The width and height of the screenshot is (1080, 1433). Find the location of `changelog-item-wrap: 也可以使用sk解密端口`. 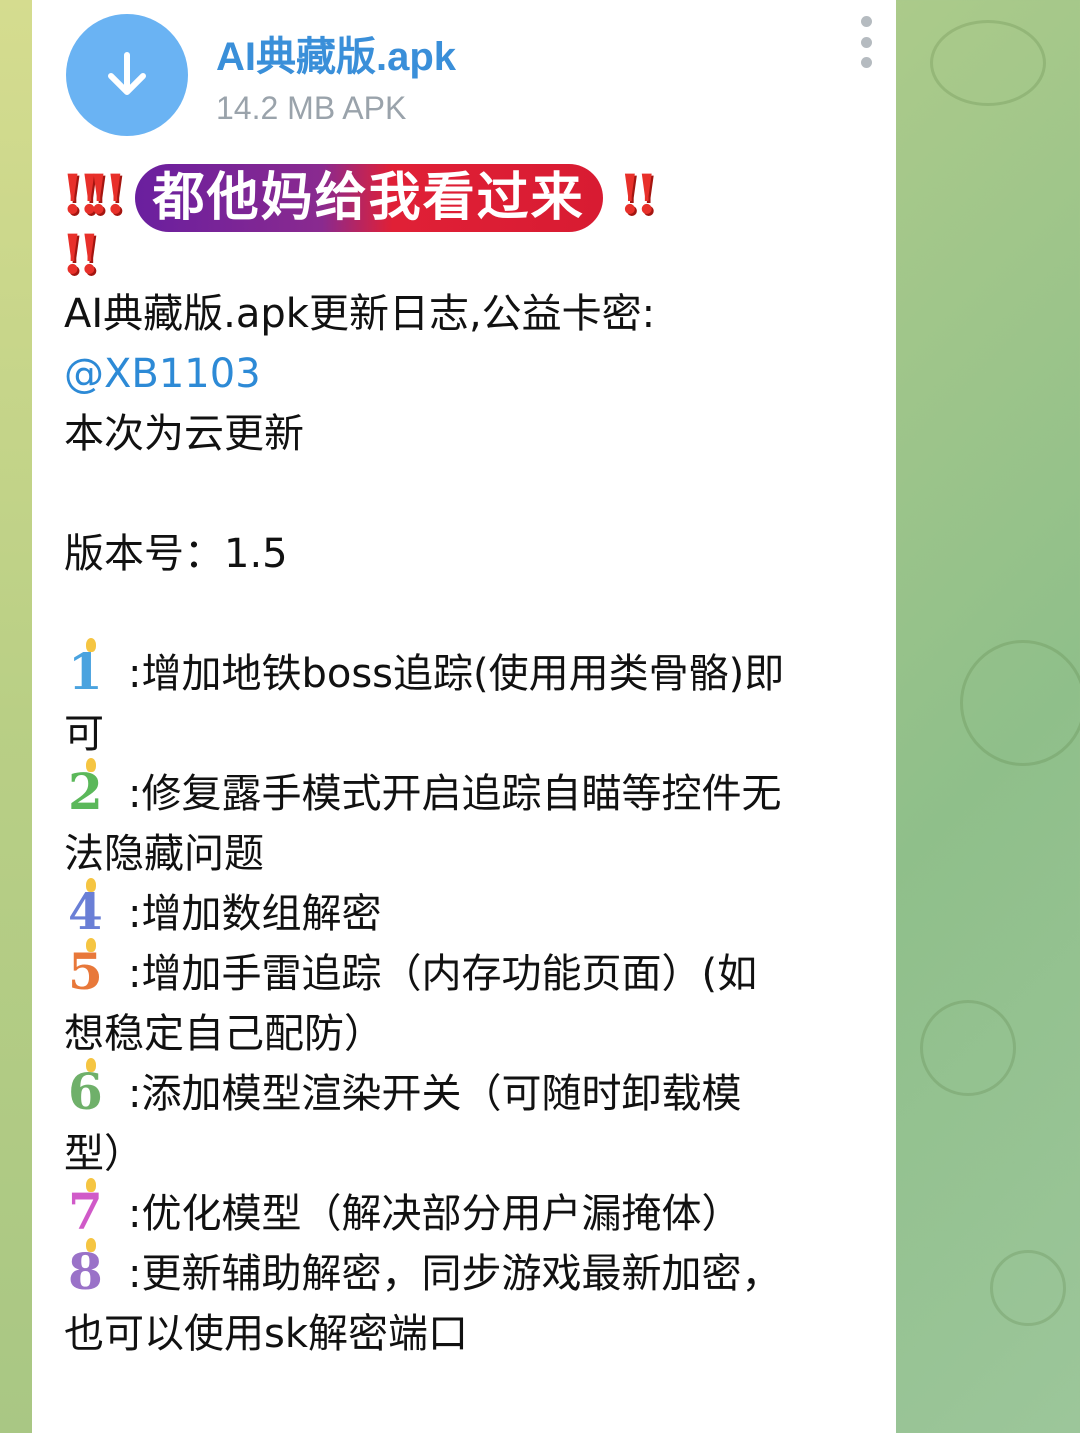

changelog-item-wrap: 也可以使用sk解密端口 is located at coordinates (266, 1334).